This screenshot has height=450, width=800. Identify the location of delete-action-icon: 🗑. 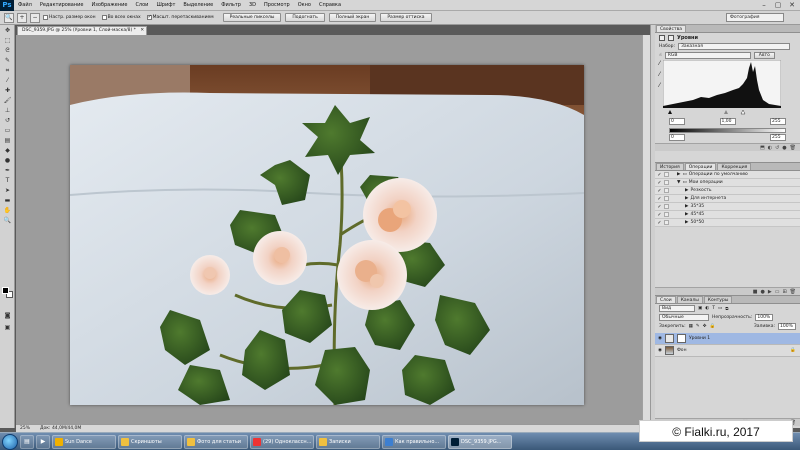
(793, 292).